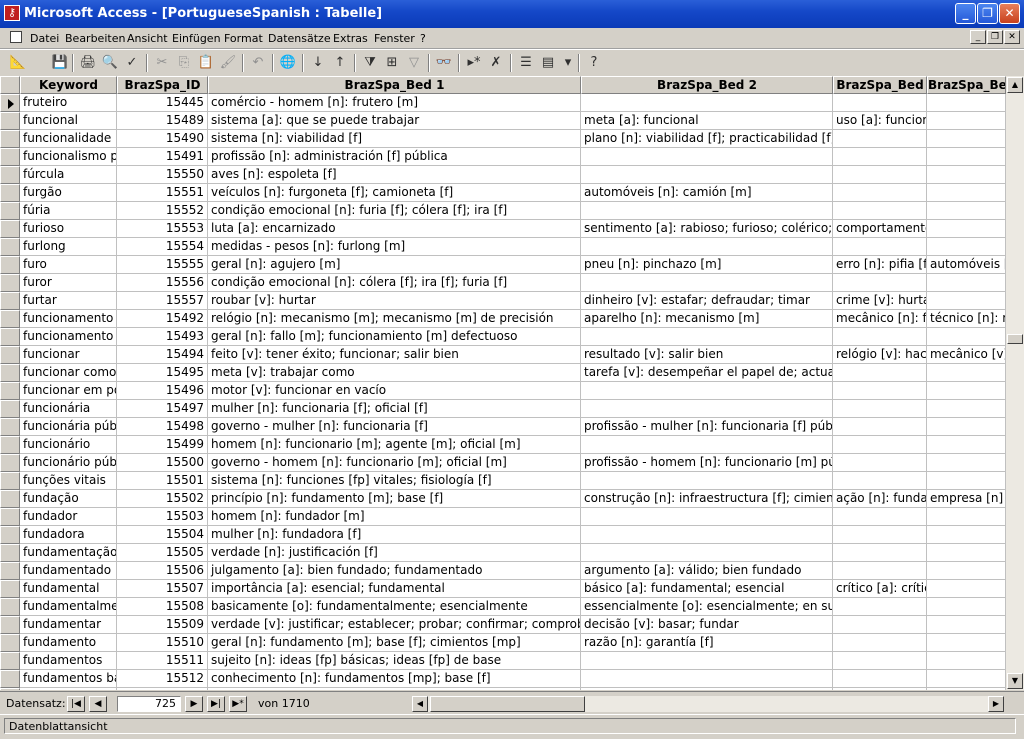  I want to click on id-cell: 15556, so click(162, 283).